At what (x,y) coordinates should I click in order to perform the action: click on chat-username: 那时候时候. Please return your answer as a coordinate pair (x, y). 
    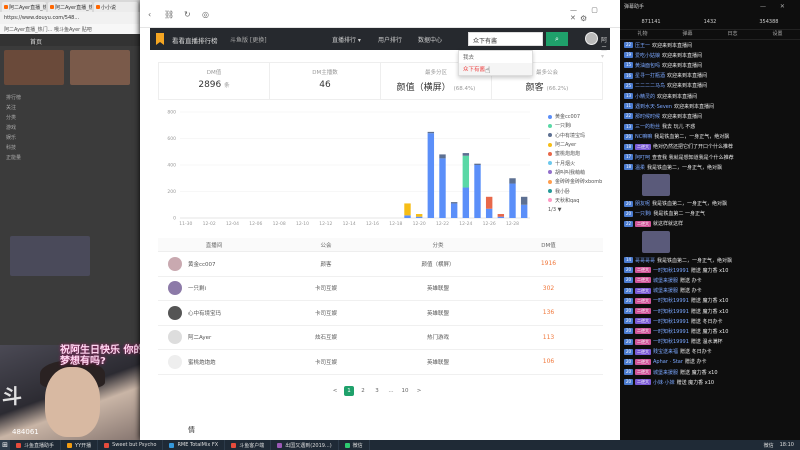
    Looking at the image, I should click on (647, 116).